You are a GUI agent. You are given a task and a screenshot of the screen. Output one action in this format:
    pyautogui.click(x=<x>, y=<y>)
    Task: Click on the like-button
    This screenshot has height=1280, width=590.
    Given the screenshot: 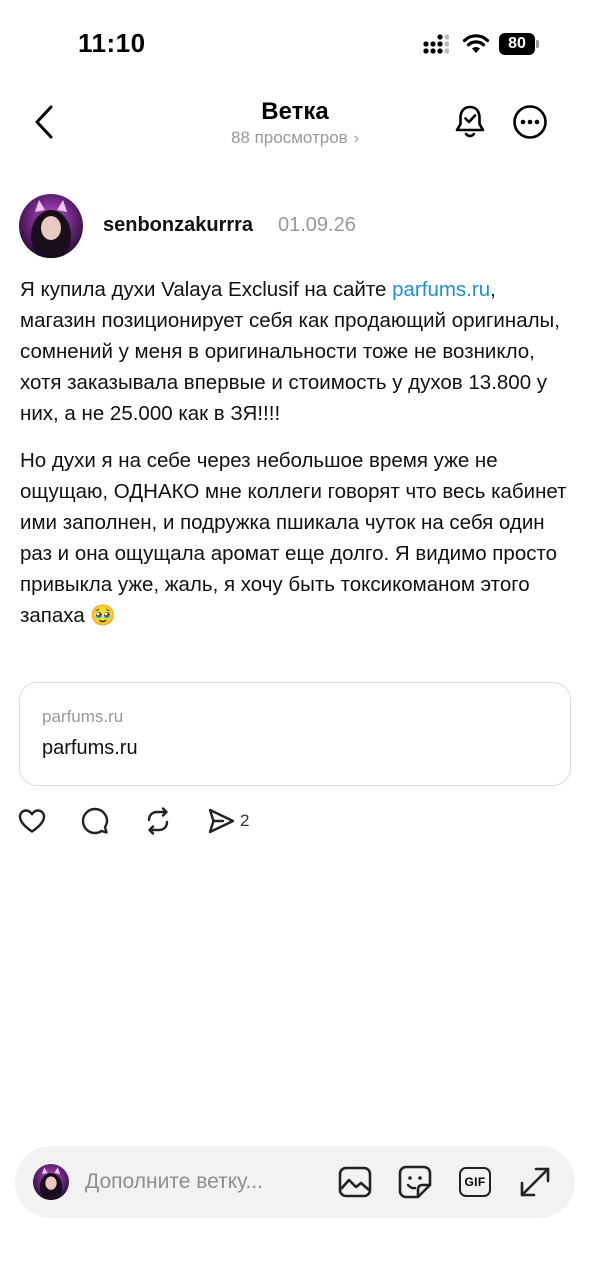 What is the action you would take?
    pyautogui.click(x=32, y=821)
    